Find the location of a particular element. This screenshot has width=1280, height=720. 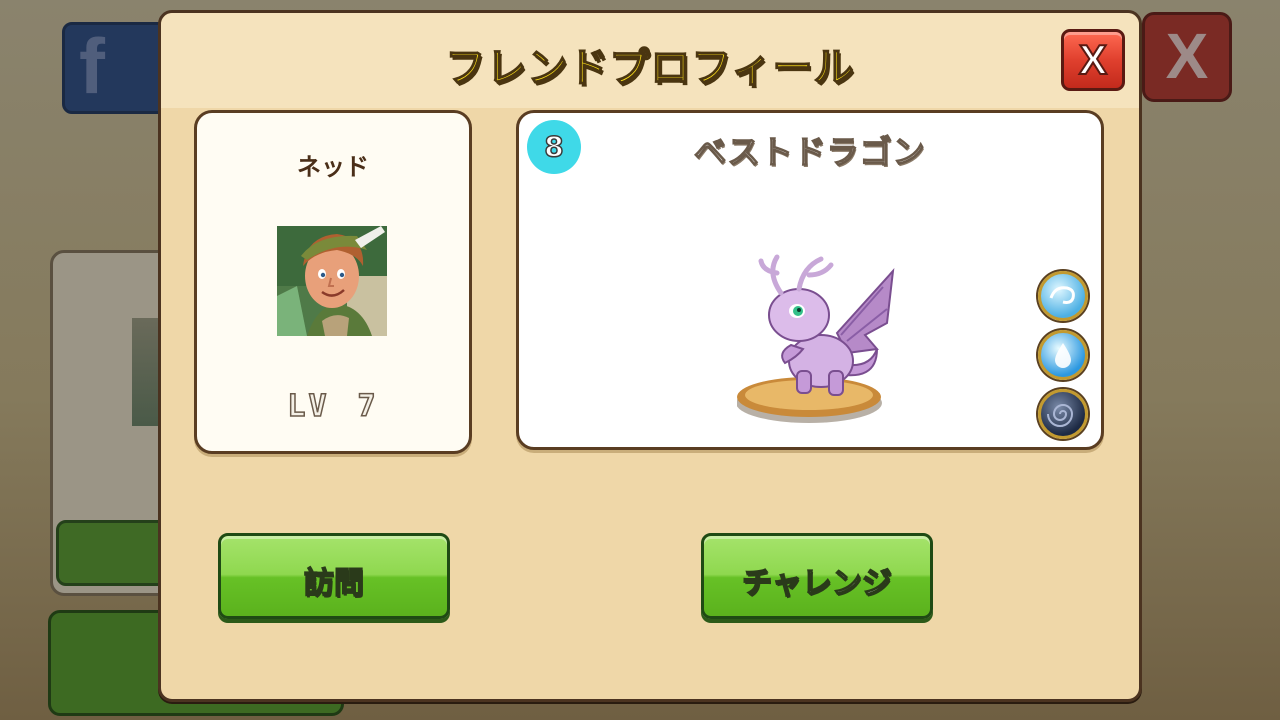

friend-level-value: 7 is located at coordinates (368, 406).